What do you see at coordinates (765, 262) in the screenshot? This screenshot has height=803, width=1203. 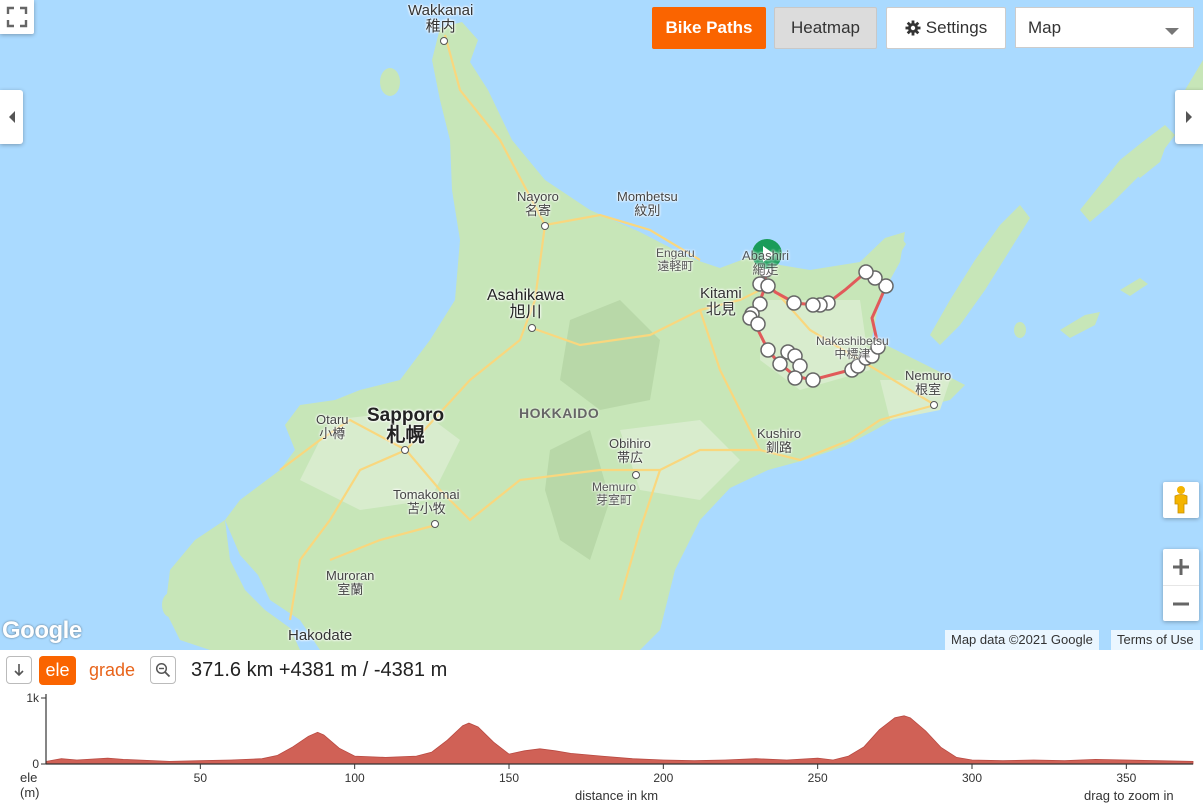 I see `place-abashiri: Abashiri 網走` at bounding box center [765, 262].